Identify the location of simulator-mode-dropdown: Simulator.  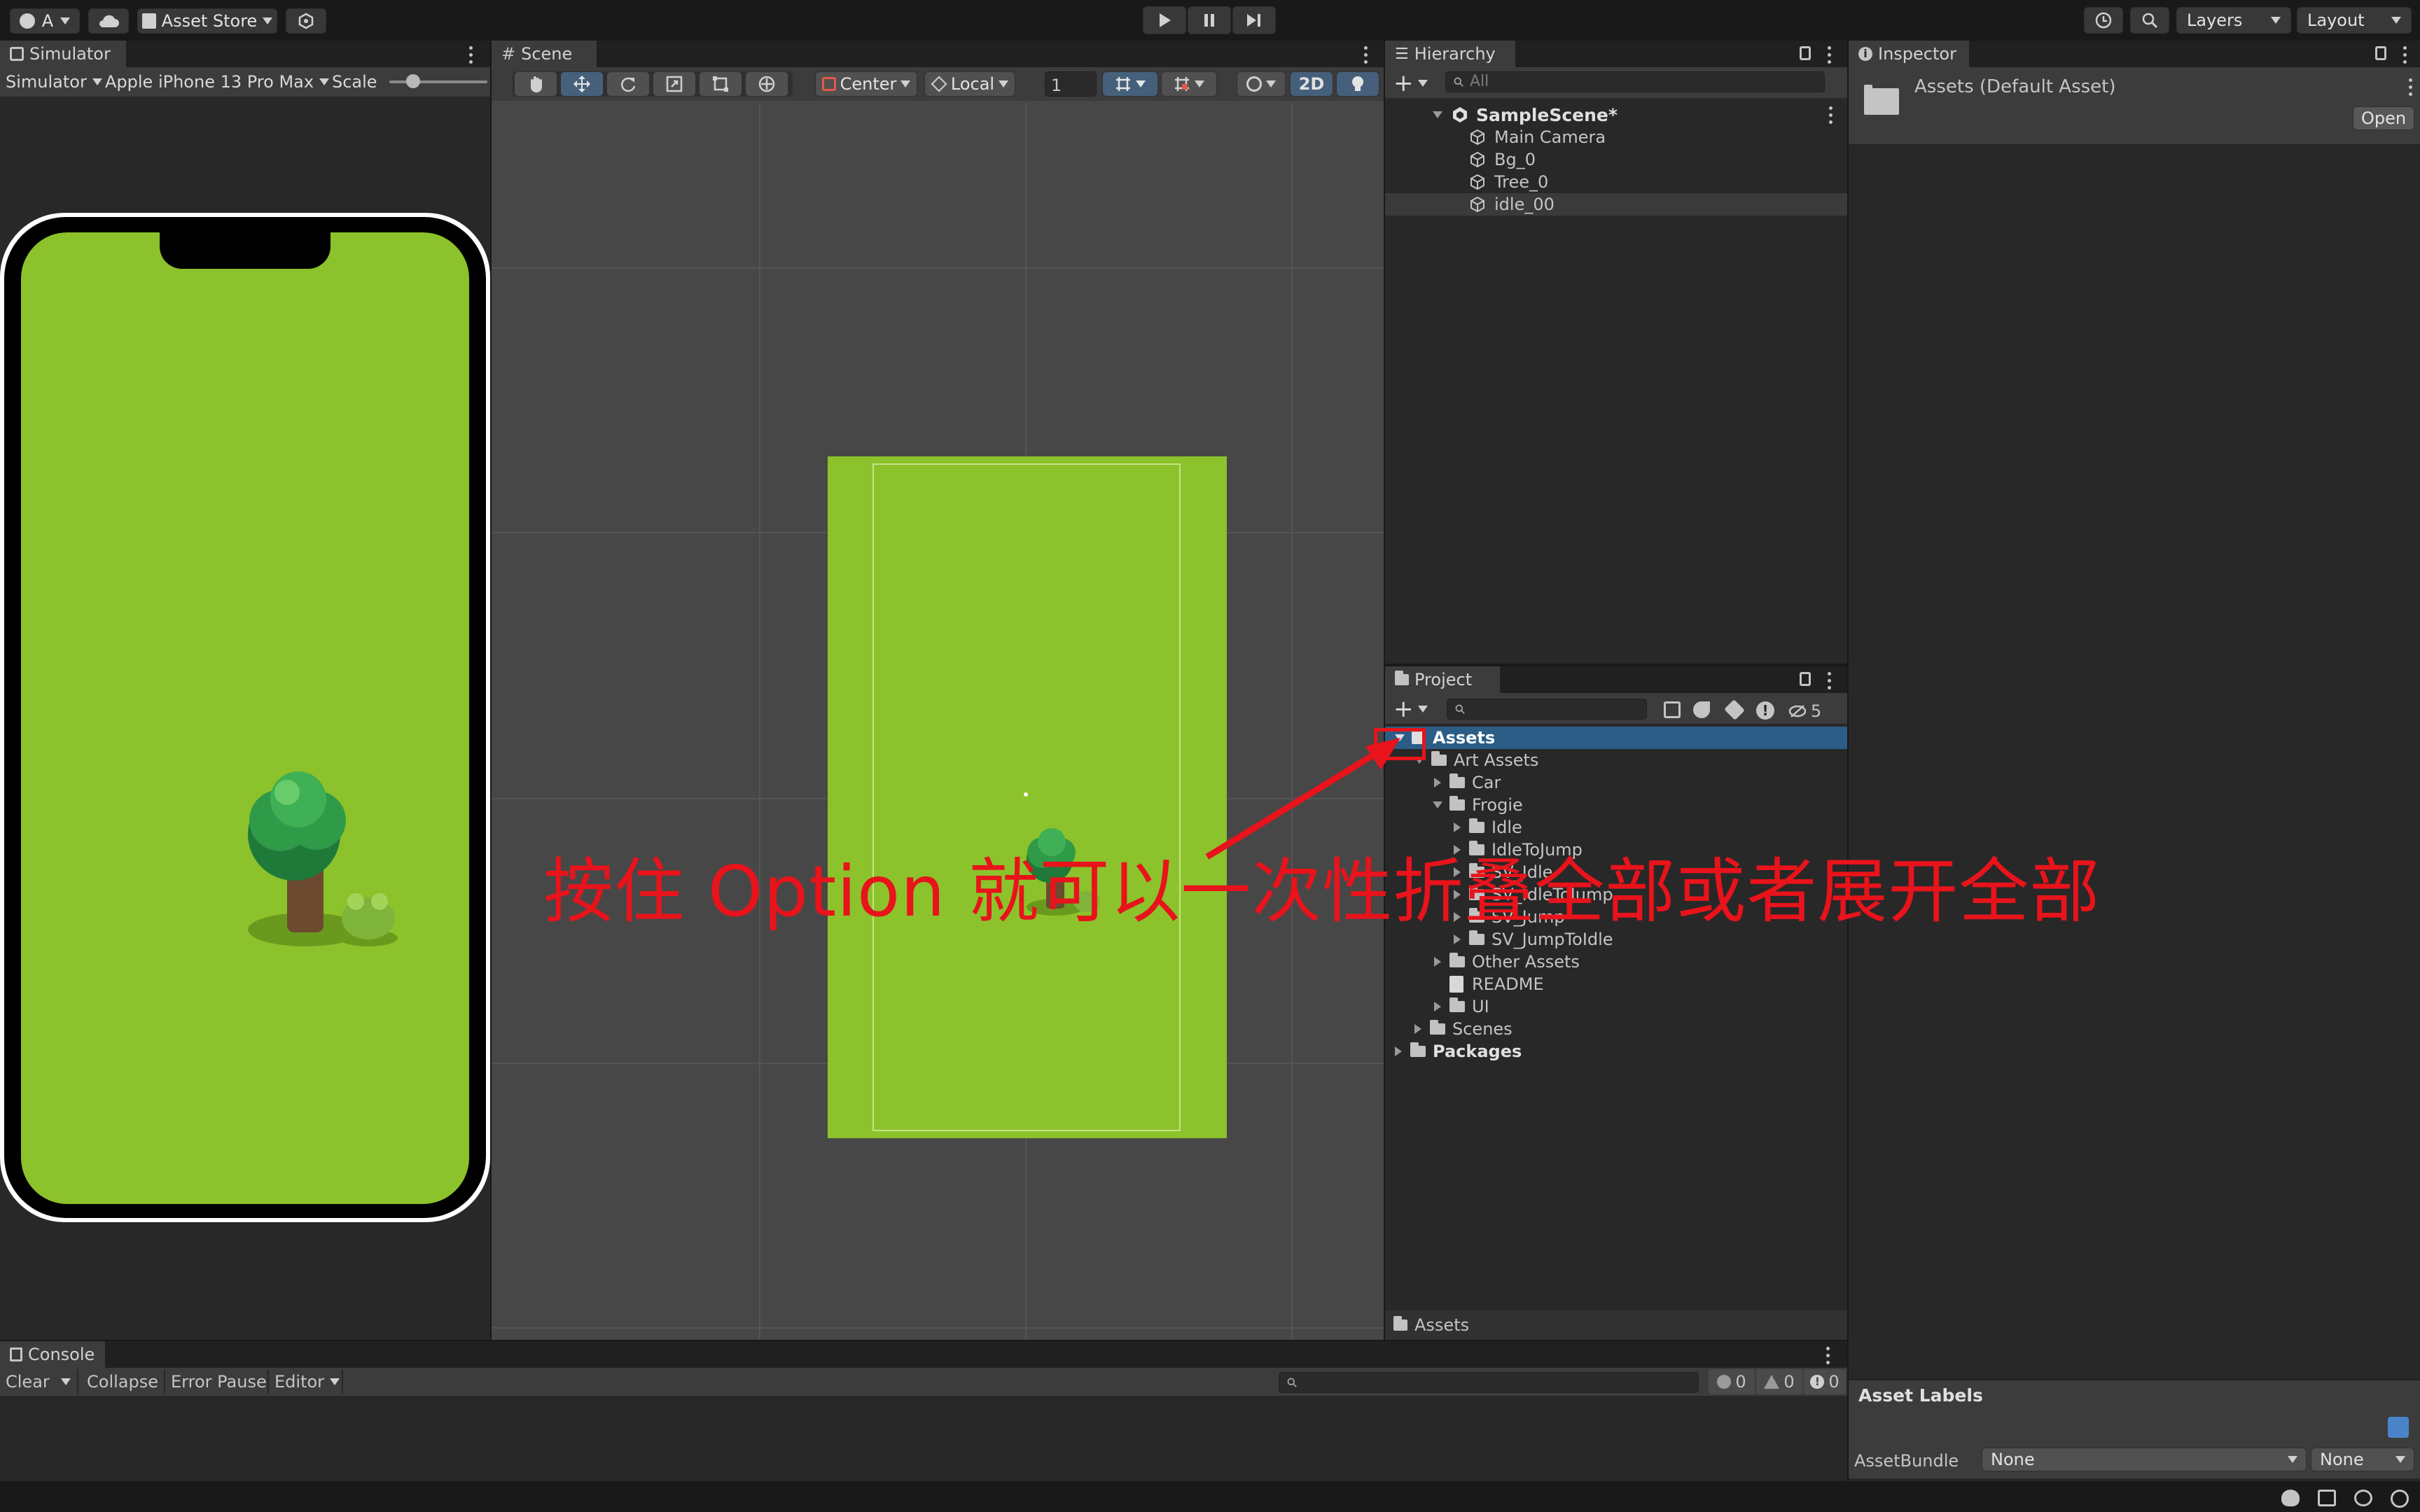
(54, 82).